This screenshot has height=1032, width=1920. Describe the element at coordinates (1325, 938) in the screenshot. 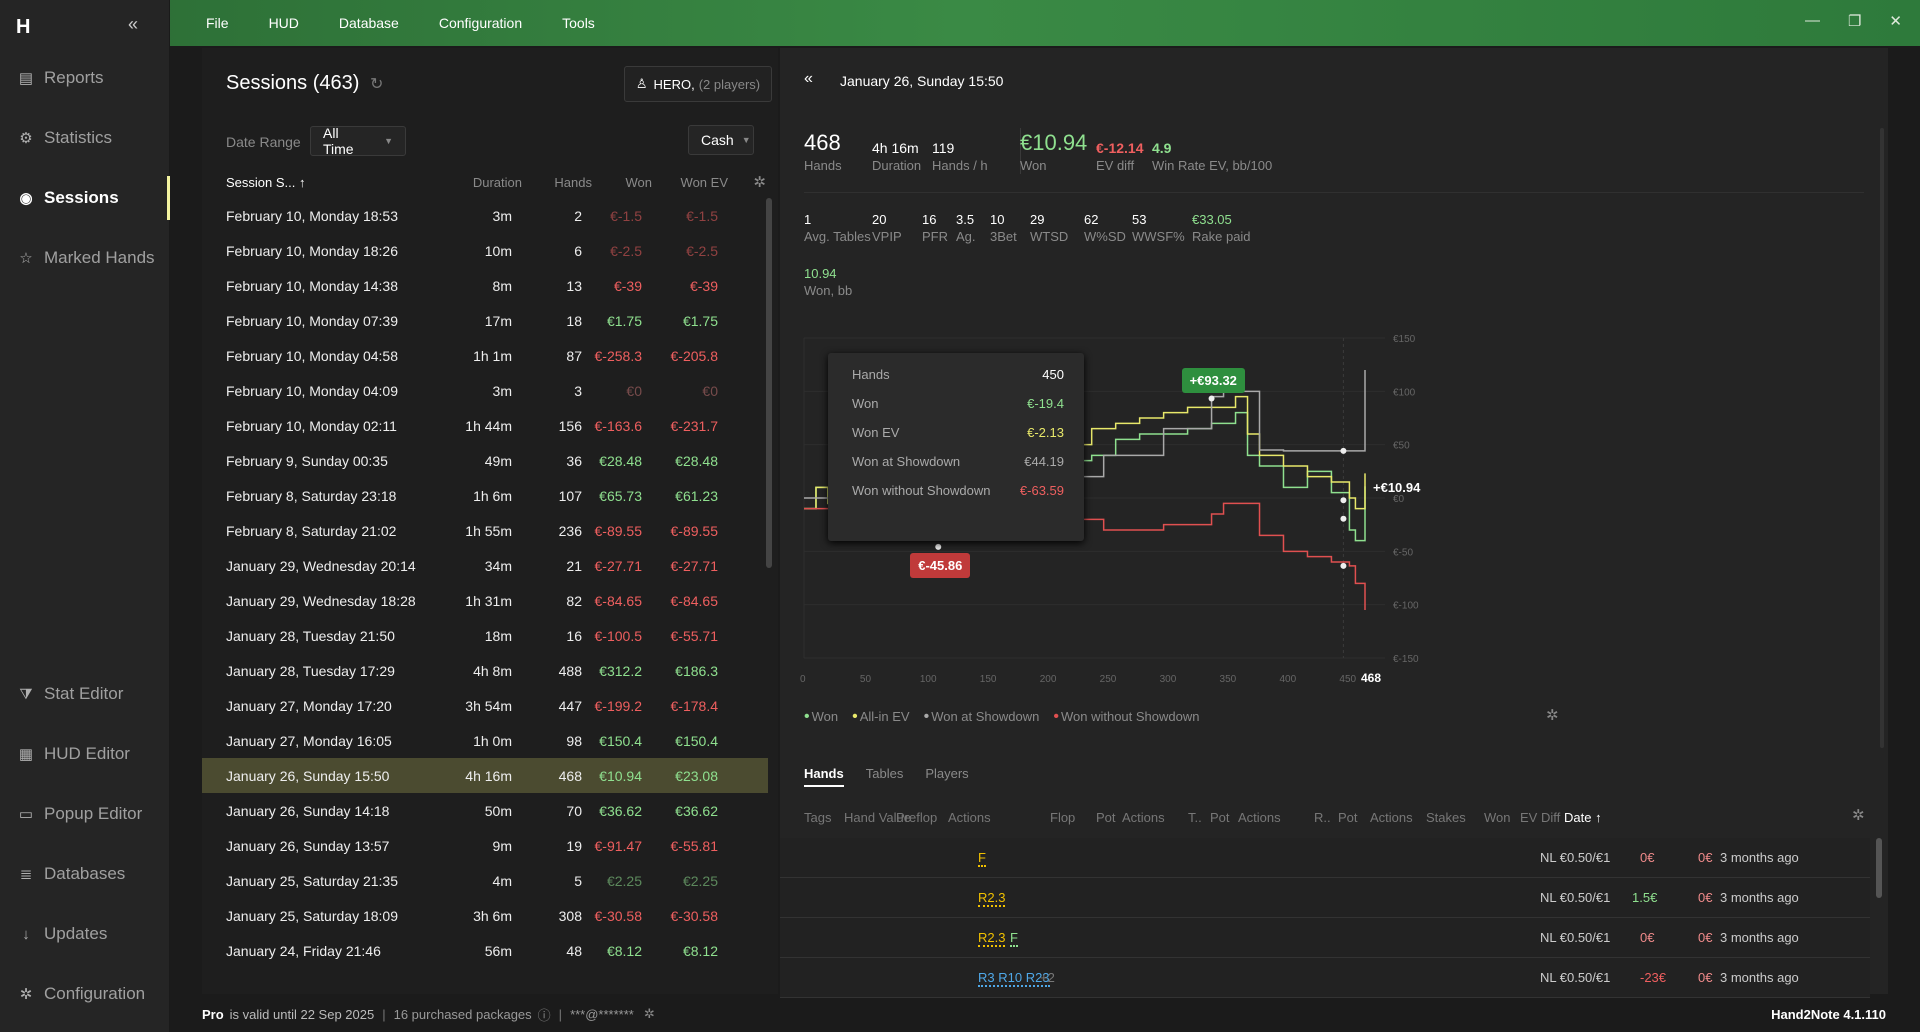

I see `hand-row: R2.3 F NL €0.50/€1 0€ 0€ 3 months ago` at that location.